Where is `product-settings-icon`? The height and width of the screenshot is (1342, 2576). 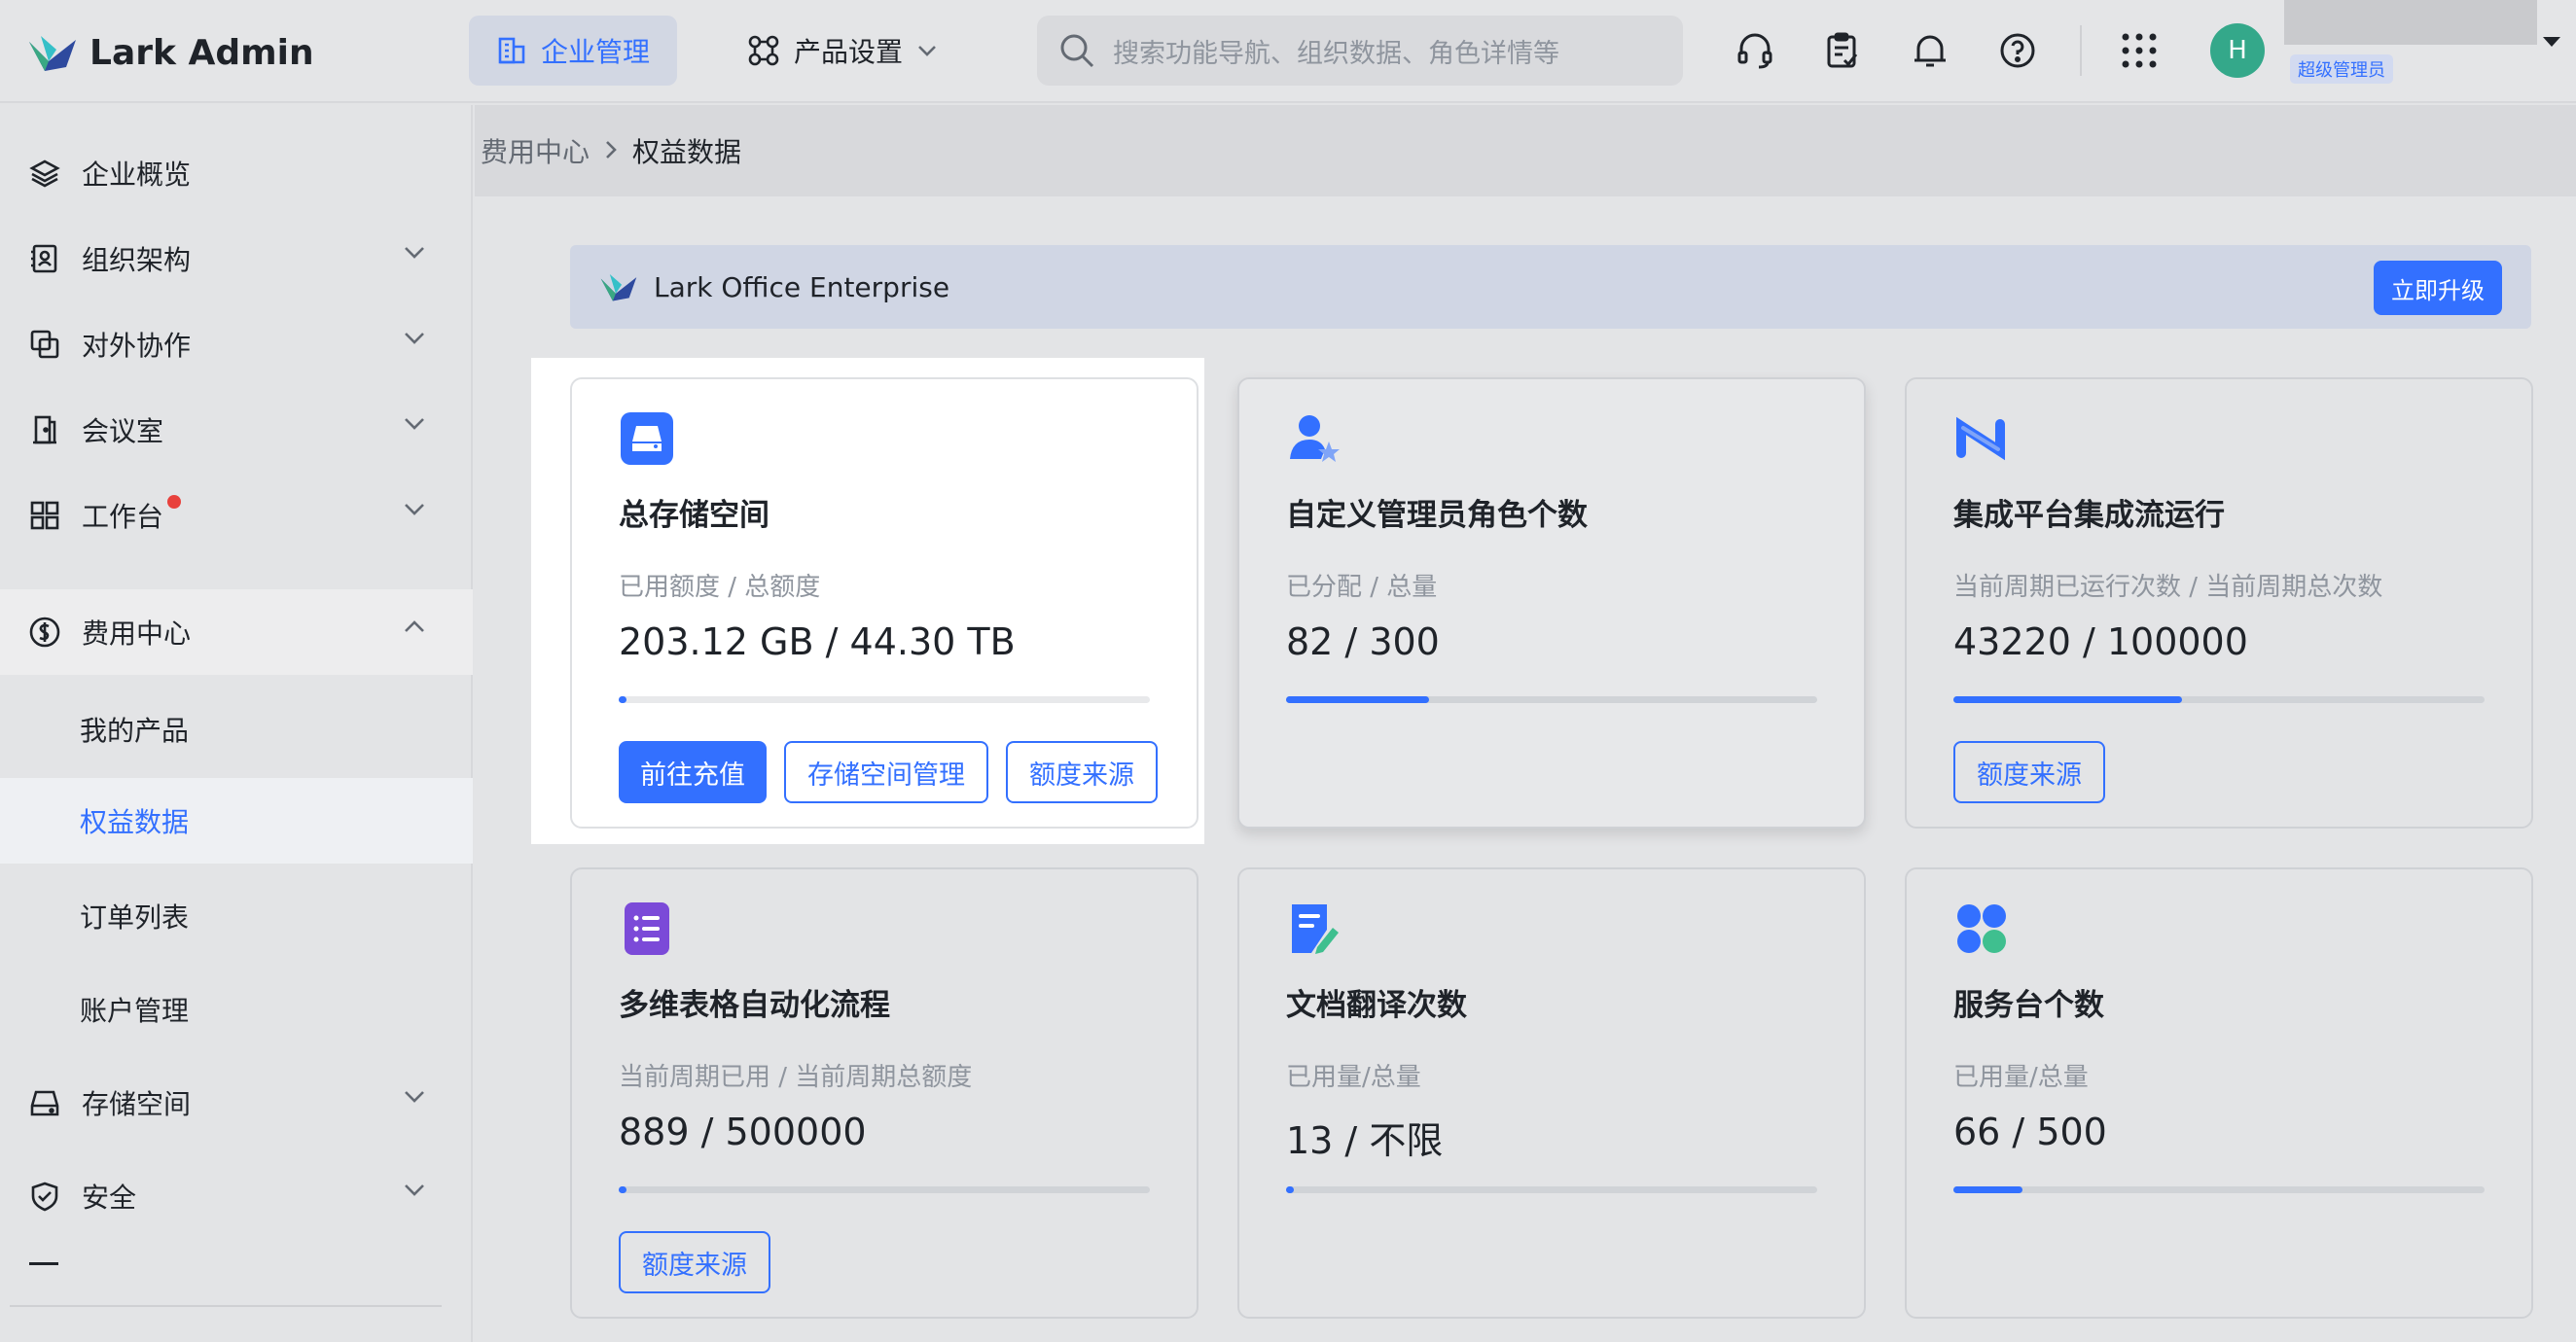
product-settings-icon is located at coordinates (763, 50).